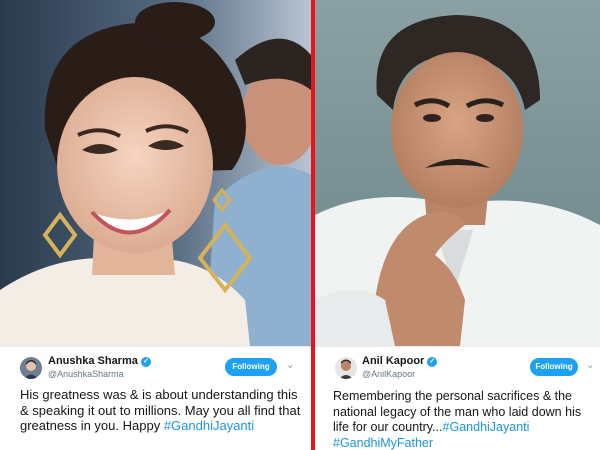 Image resolution: width=600 pixels, height=450 pixels. I want to click on tweet-author-handle: @AnilKapoor, so click(388, 374).